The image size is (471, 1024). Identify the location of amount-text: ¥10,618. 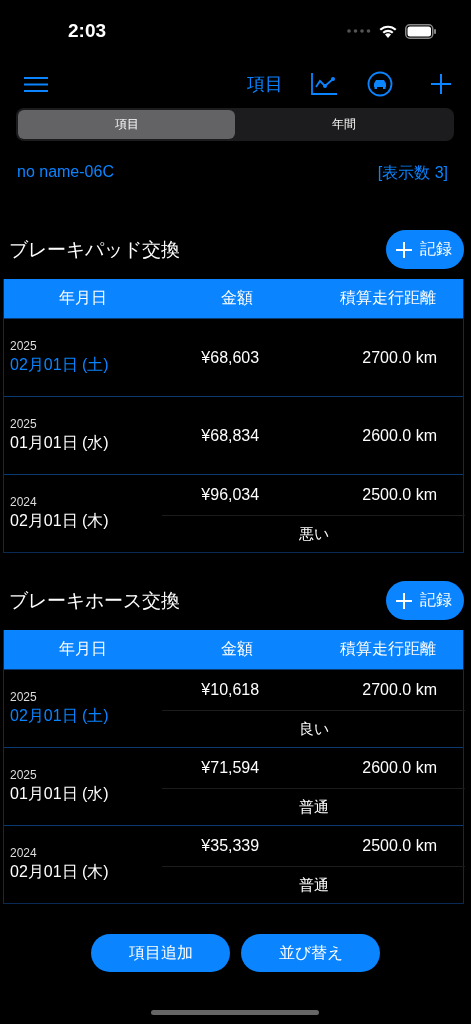
(230, 690).